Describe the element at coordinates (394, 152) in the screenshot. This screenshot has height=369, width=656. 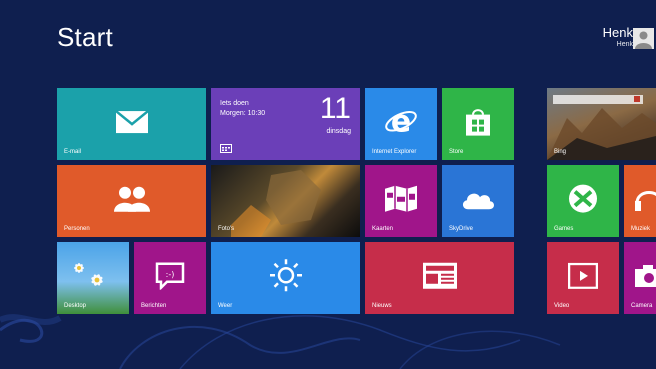
I see `tile-label: Internet Explorer` at that location.